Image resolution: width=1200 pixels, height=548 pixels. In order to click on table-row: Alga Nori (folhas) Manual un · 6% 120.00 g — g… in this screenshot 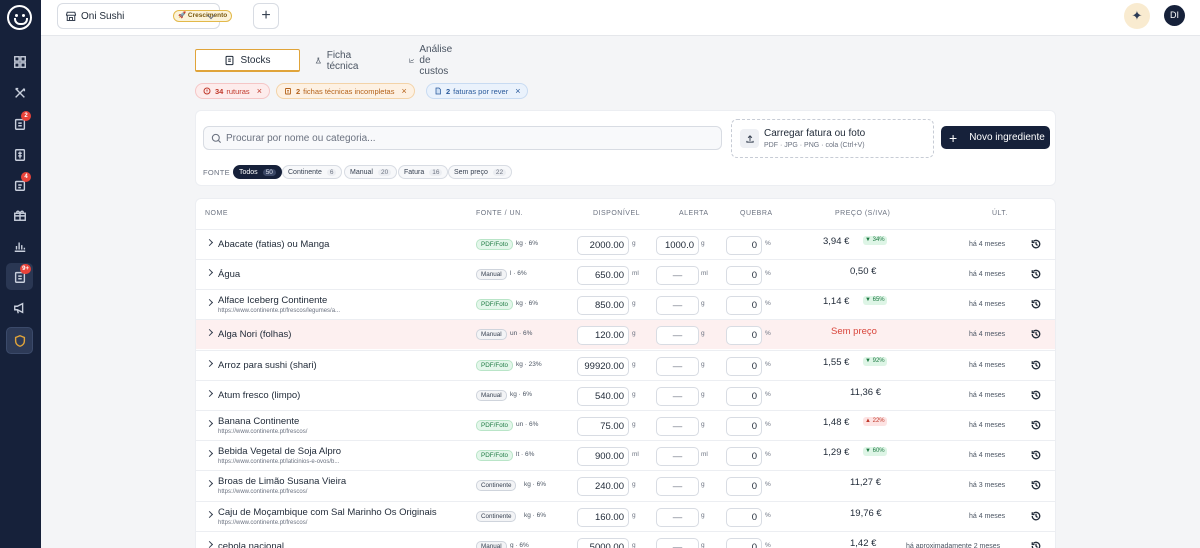, I will do `click(625, 334)`.